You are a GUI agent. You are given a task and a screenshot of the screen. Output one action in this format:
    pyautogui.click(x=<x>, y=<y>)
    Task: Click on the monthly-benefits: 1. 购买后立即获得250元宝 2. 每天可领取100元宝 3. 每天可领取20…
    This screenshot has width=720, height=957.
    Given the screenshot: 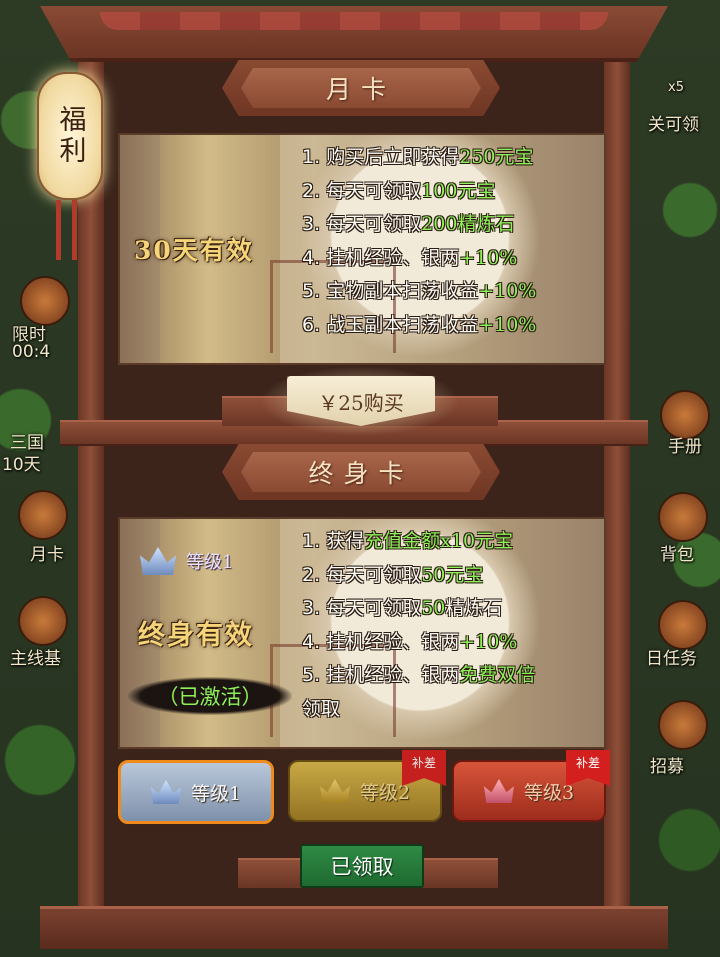 What is the action you would take?
    pyautogui.click(x=452, y=241)
    